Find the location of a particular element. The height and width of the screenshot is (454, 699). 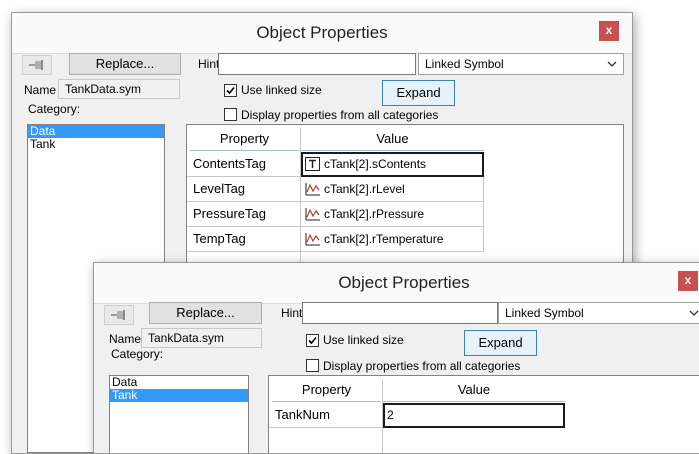

value-cell: cTank[2].rPressure is located at coordinates (362, 214).